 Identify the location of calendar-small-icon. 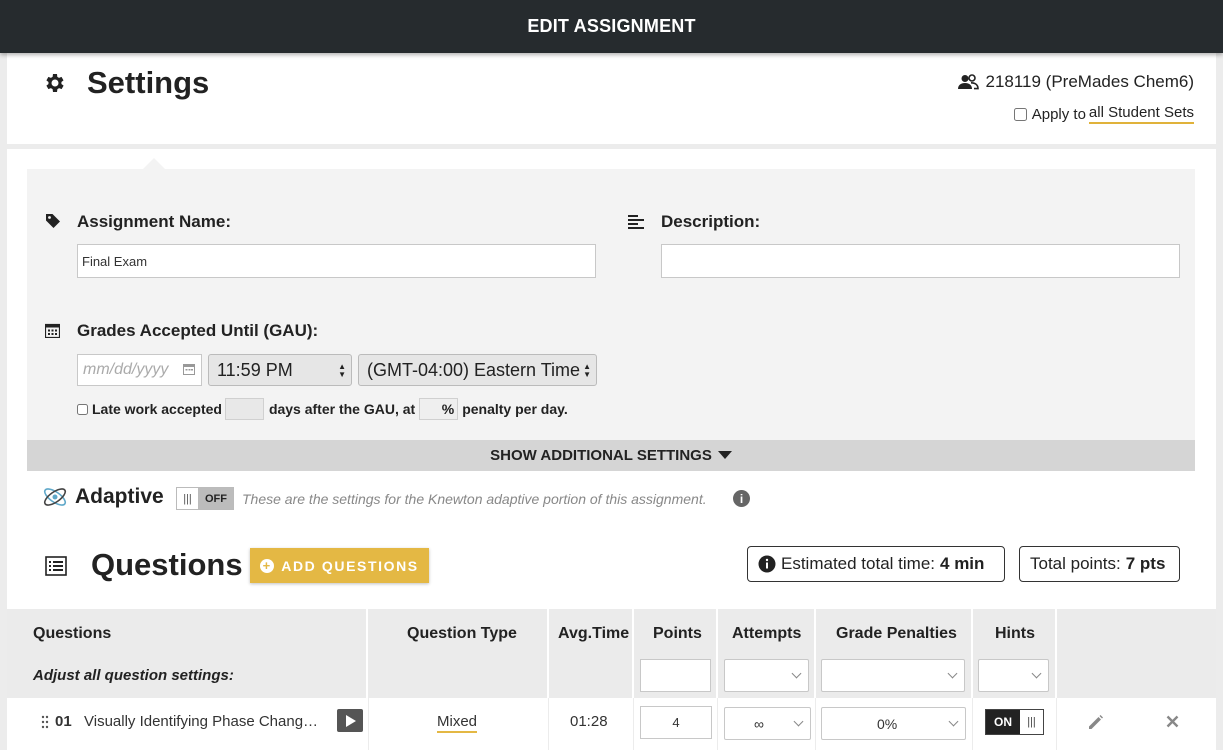
(189, 369).